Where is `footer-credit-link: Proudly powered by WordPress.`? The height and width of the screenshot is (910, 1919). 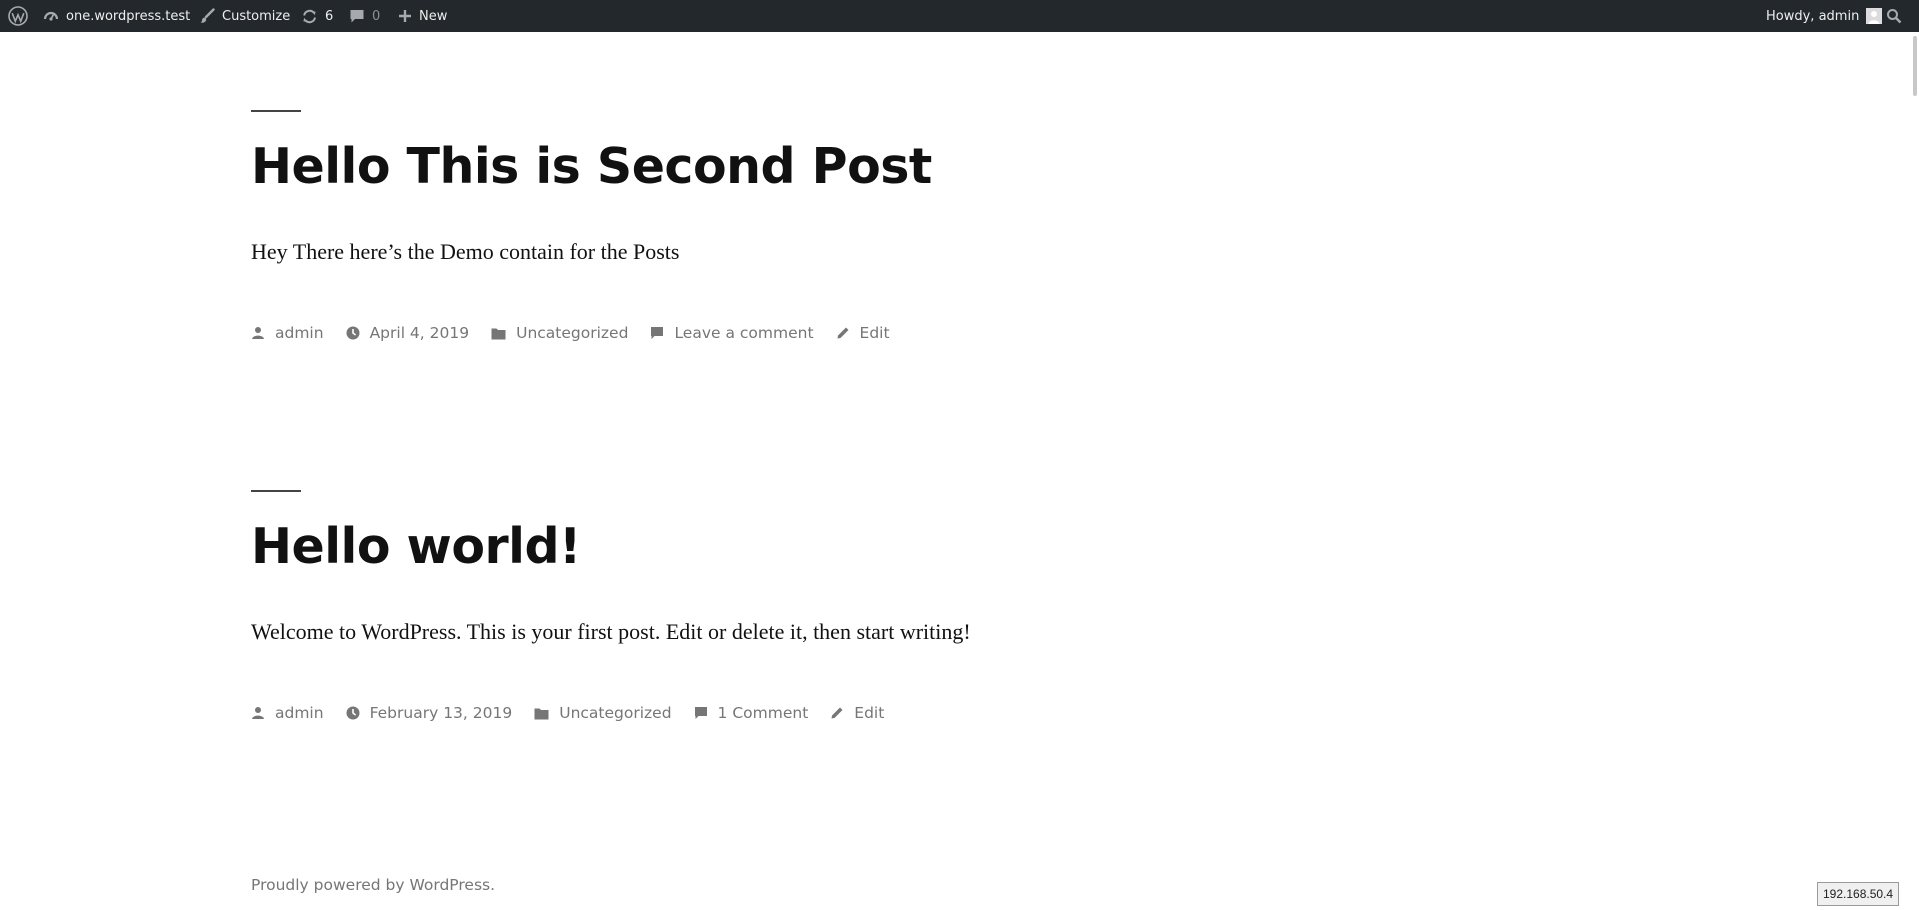 footer-credit-link: Proudly powered by WordPress. is located at coordinates (373, 885).